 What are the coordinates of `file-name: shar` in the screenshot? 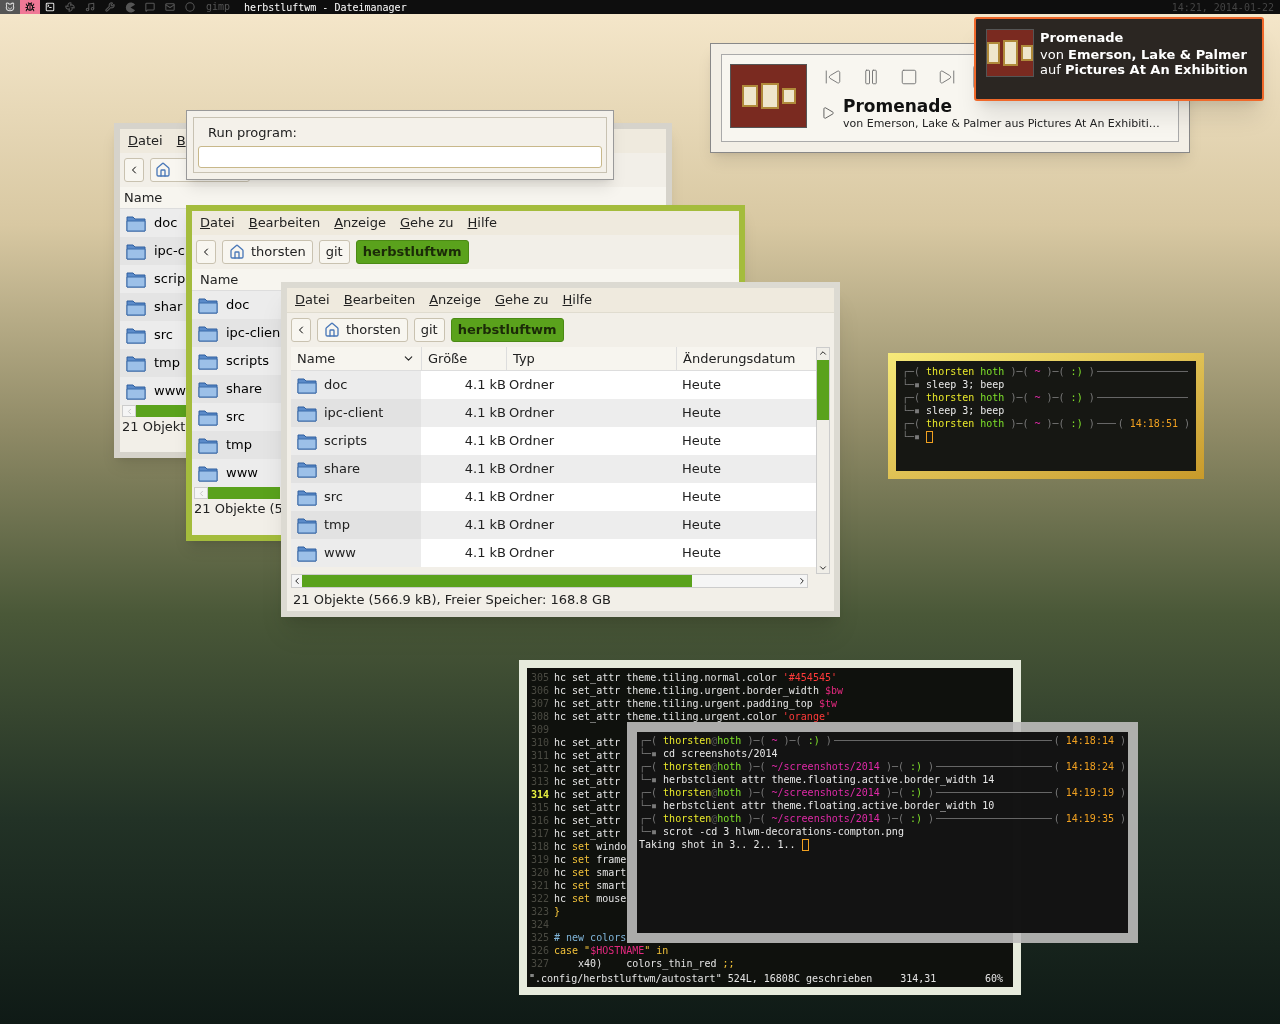 It's located at (168, 307).